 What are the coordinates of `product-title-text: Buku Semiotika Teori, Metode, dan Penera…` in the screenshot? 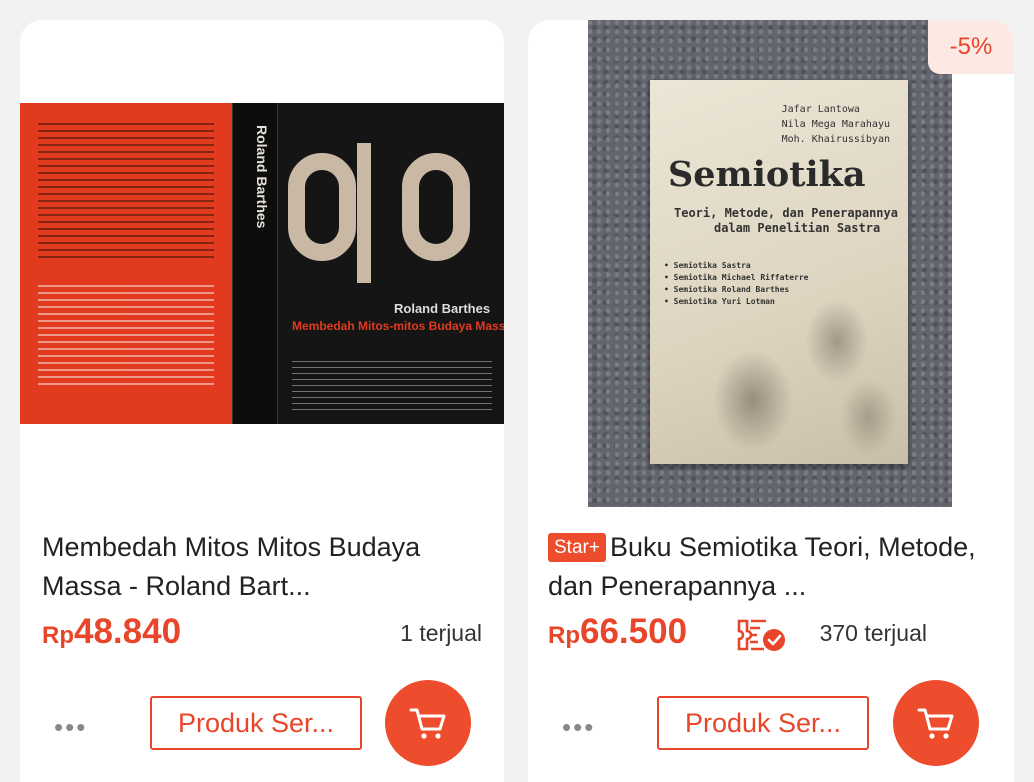 It's located at (762, 566).